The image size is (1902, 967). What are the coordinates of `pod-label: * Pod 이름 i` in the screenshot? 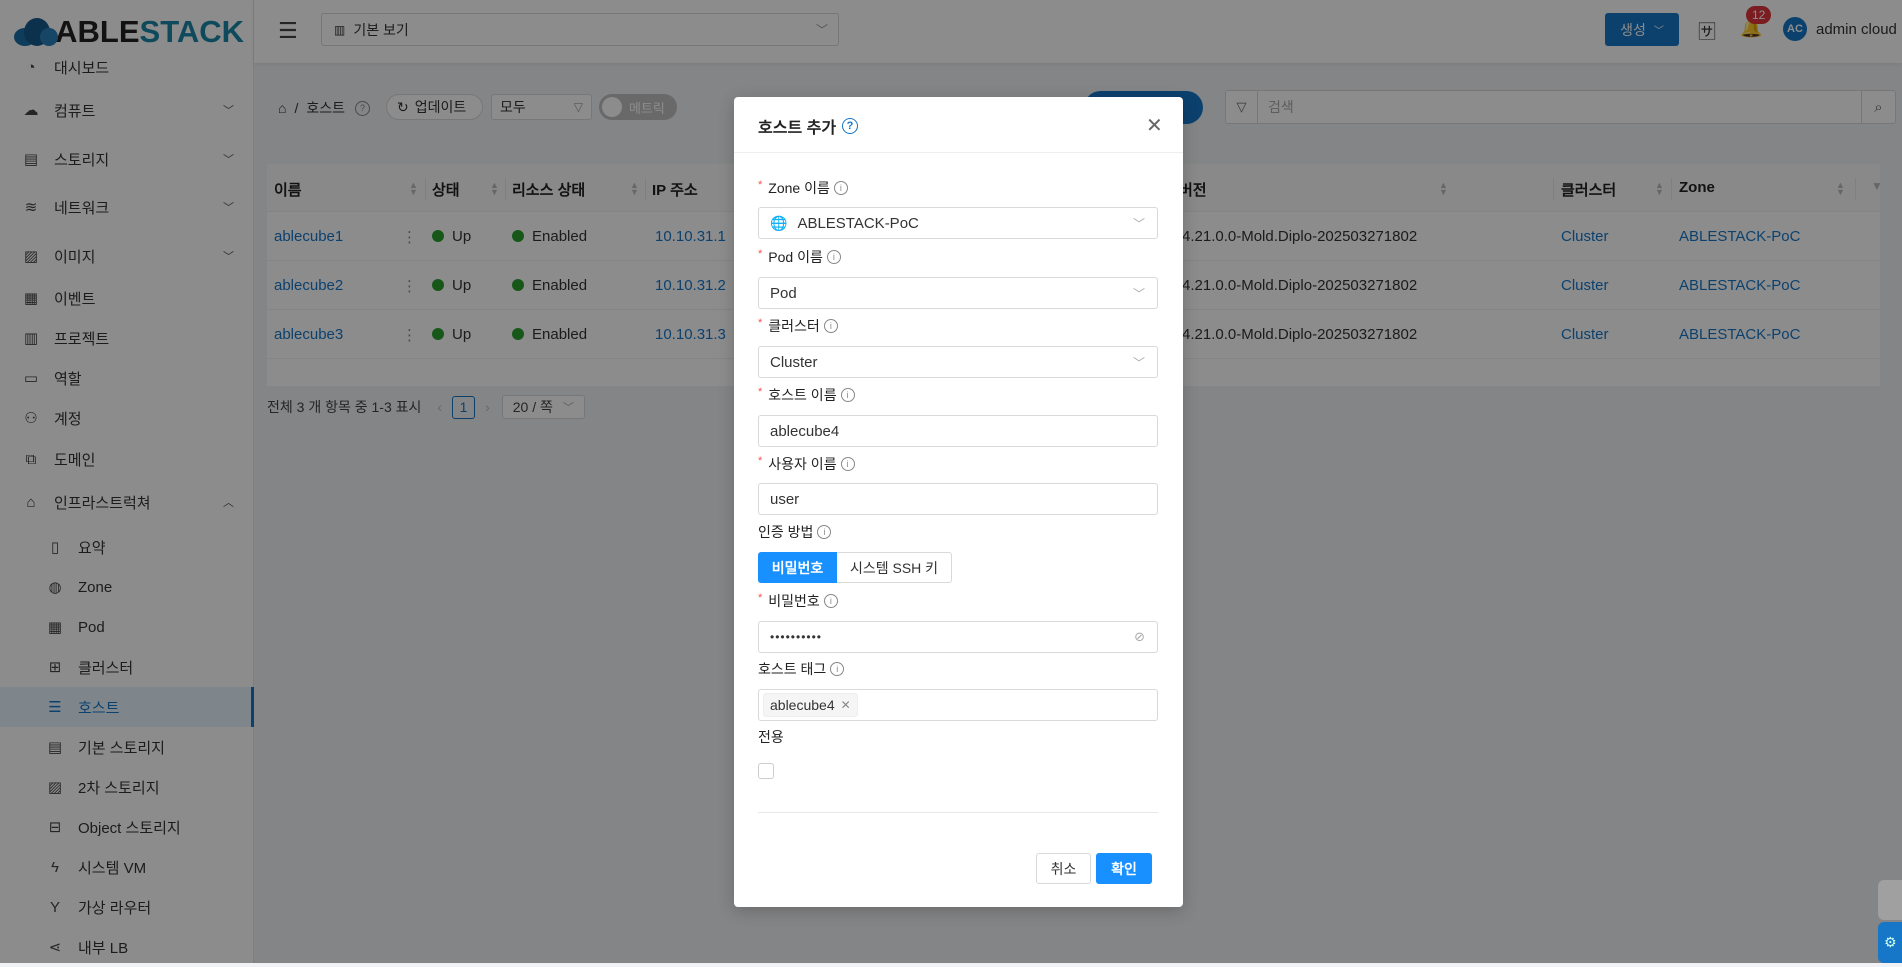 It's located at (799, 257).